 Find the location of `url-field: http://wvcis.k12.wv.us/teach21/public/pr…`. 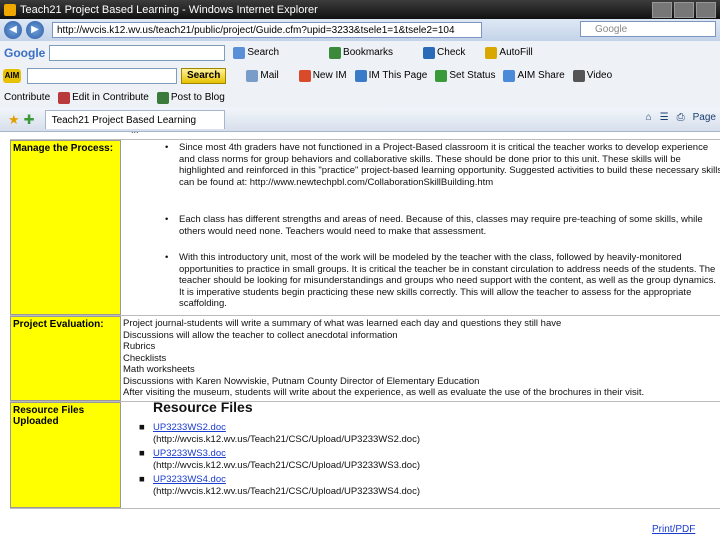

url-field: http://wvcis.k12.wv.us/teach21/public/pr… is located at coordinates (267, 30).